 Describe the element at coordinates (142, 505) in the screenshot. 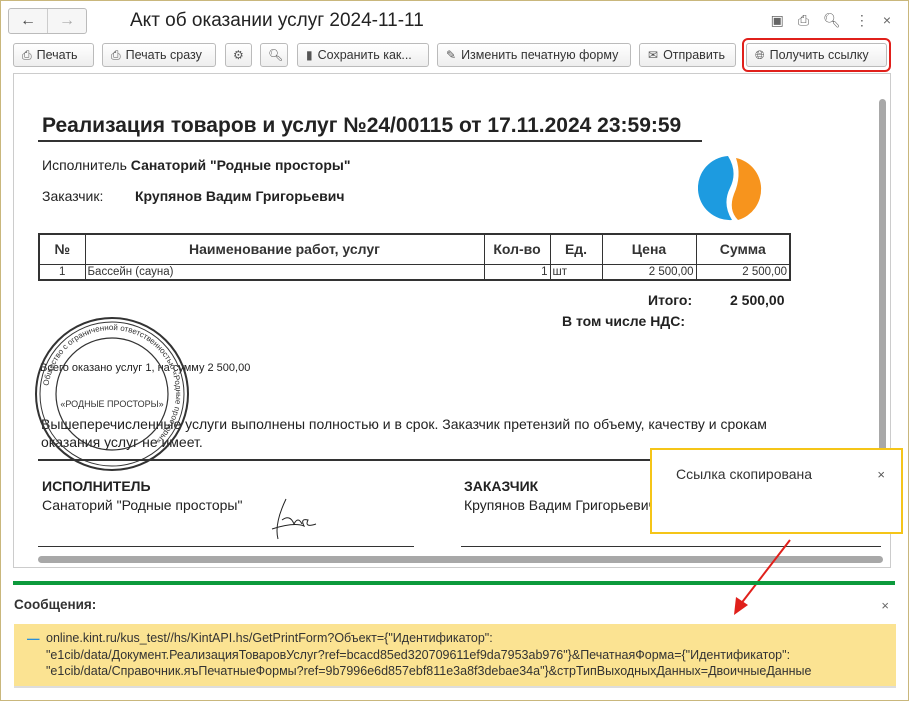

I see `executor-sign-name: Санаторий "Родные просторы"` at that location.